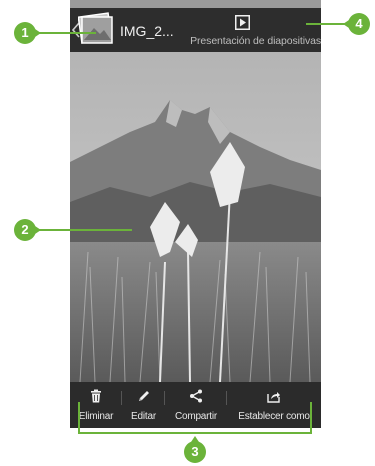  I want to click on photo-stack-icon, so click(96, 29).